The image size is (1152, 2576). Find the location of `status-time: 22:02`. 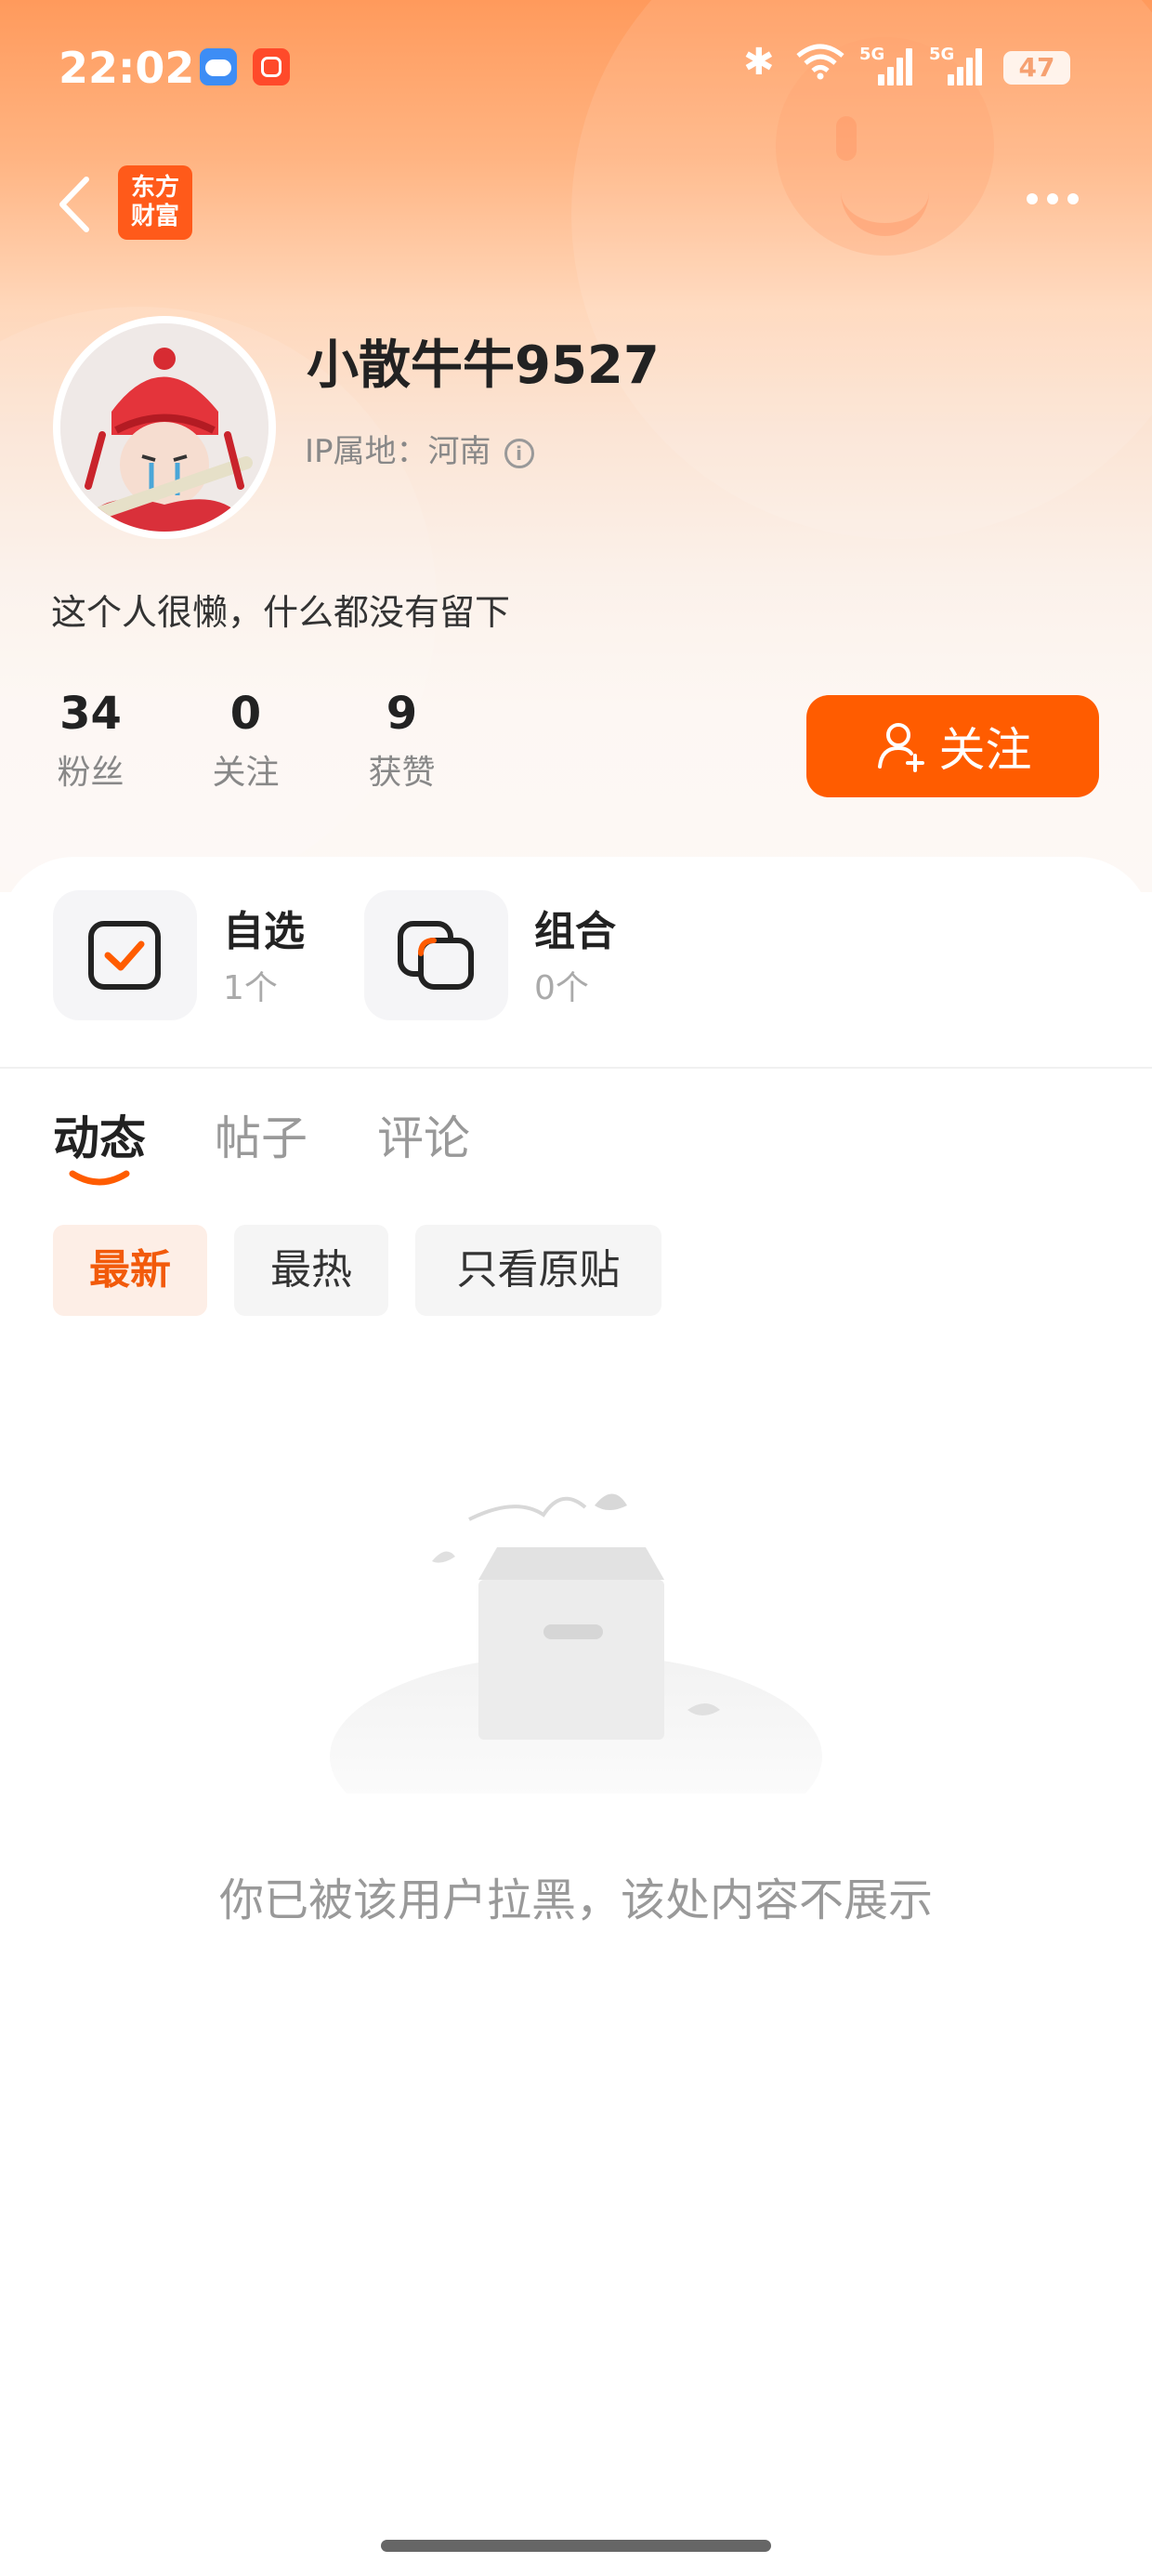

status-time: 22:02 is located at coordinates (127, 68).